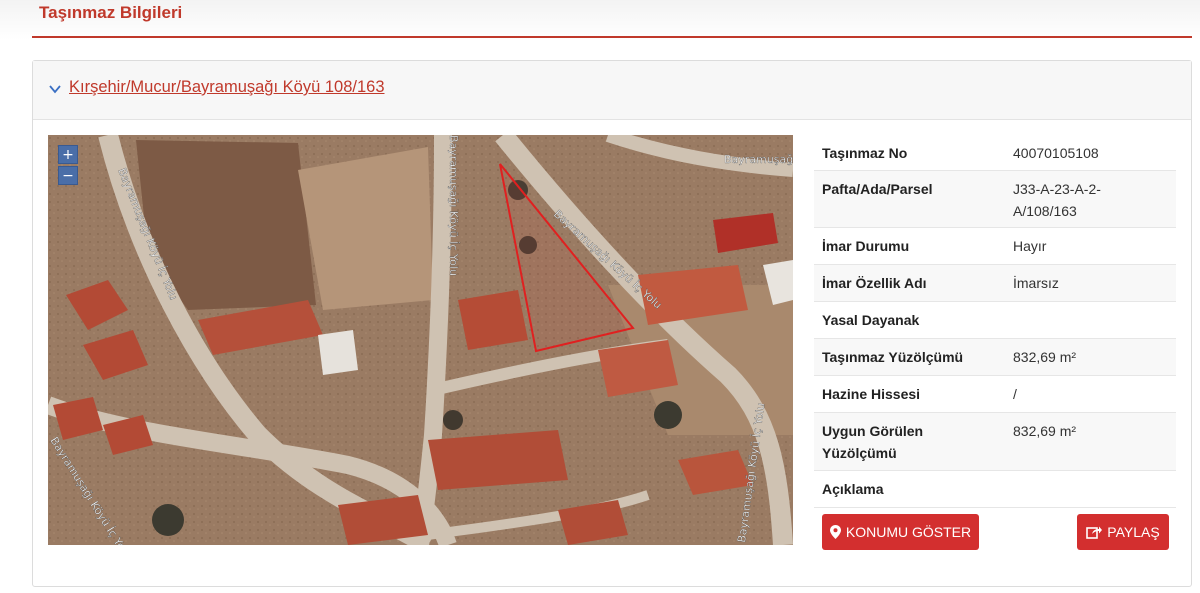 The image size is (1200, 593). I want to click on info-label: Uygun Görülen Yüzölçümü, so click(873, 442).